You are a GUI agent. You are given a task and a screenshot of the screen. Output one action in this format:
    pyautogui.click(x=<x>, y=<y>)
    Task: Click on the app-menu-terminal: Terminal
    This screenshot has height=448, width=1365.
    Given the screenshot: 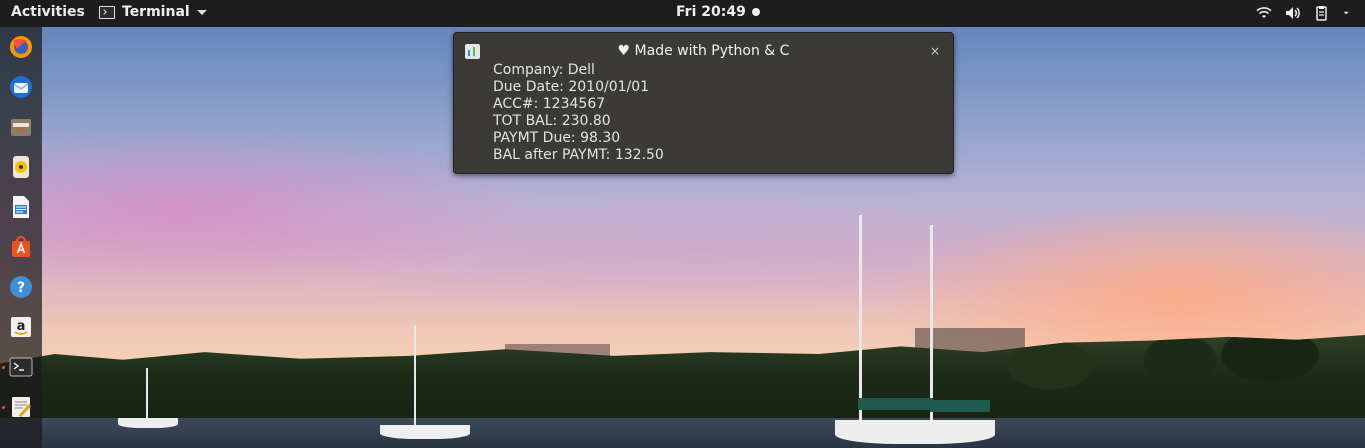 What is the action you would take?
    pyautogui.click(x=153, y=12)
    